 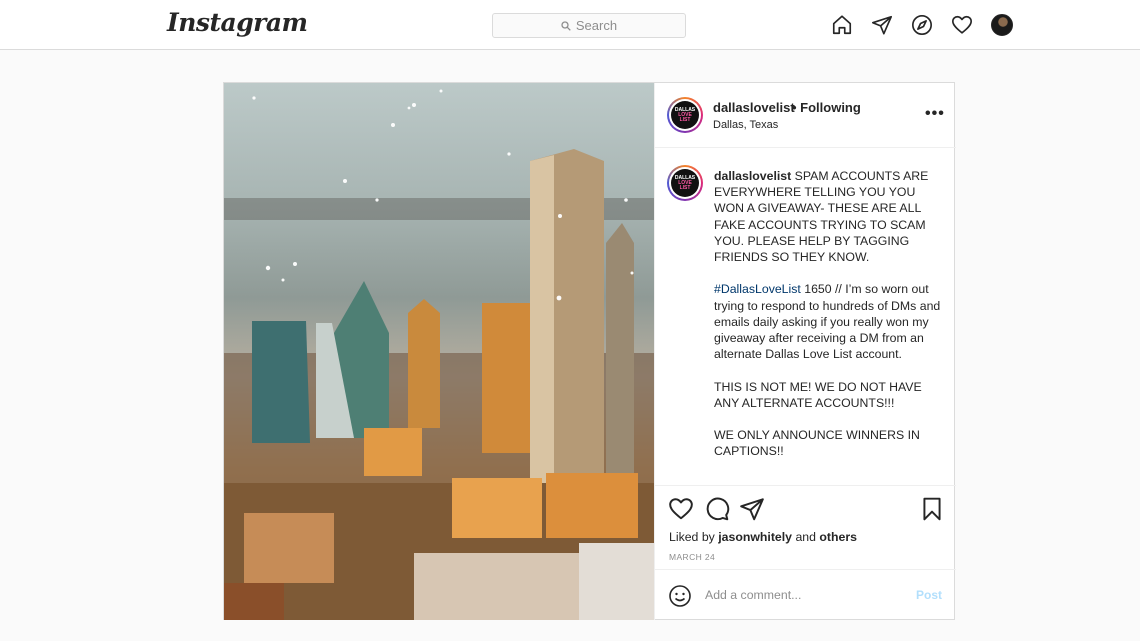 What do you see at coordinates (680, 596) in the screenshot?
I see `emoji-smile-icon` at bounding box center [680, 596].